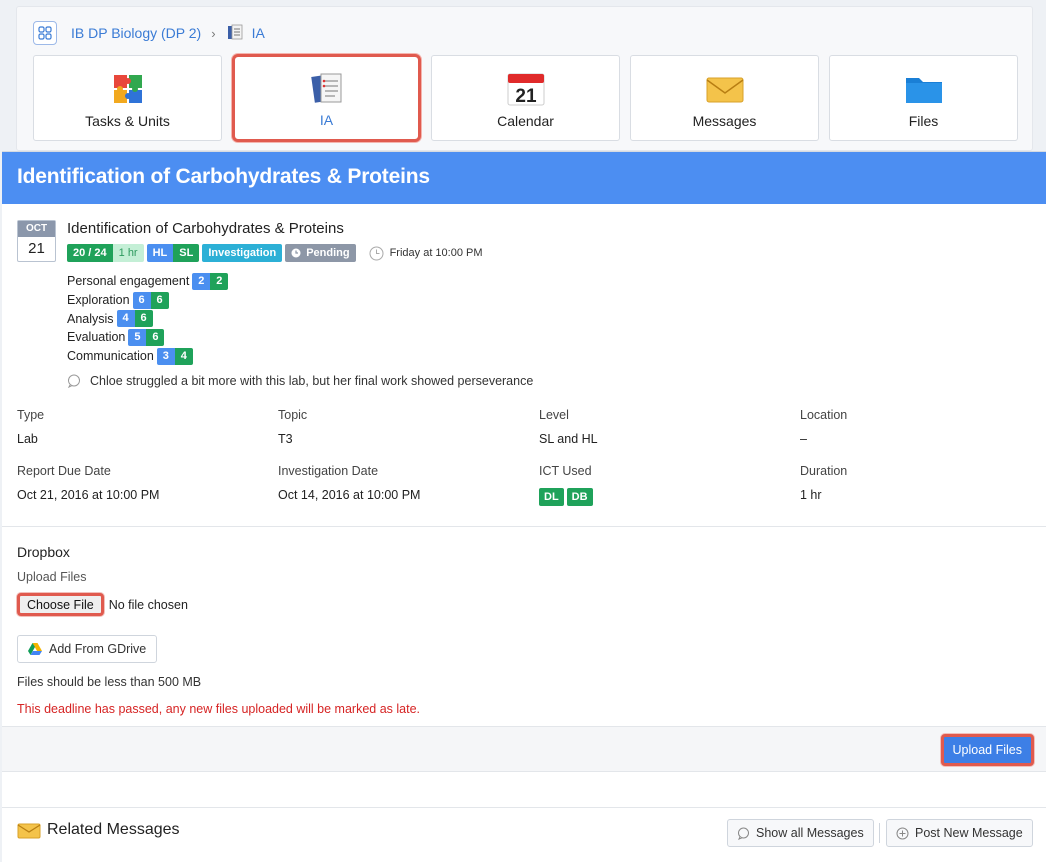 This screenshot has height=862, width=1046. I want to click on tile-ia: IA, so click(326, 98).